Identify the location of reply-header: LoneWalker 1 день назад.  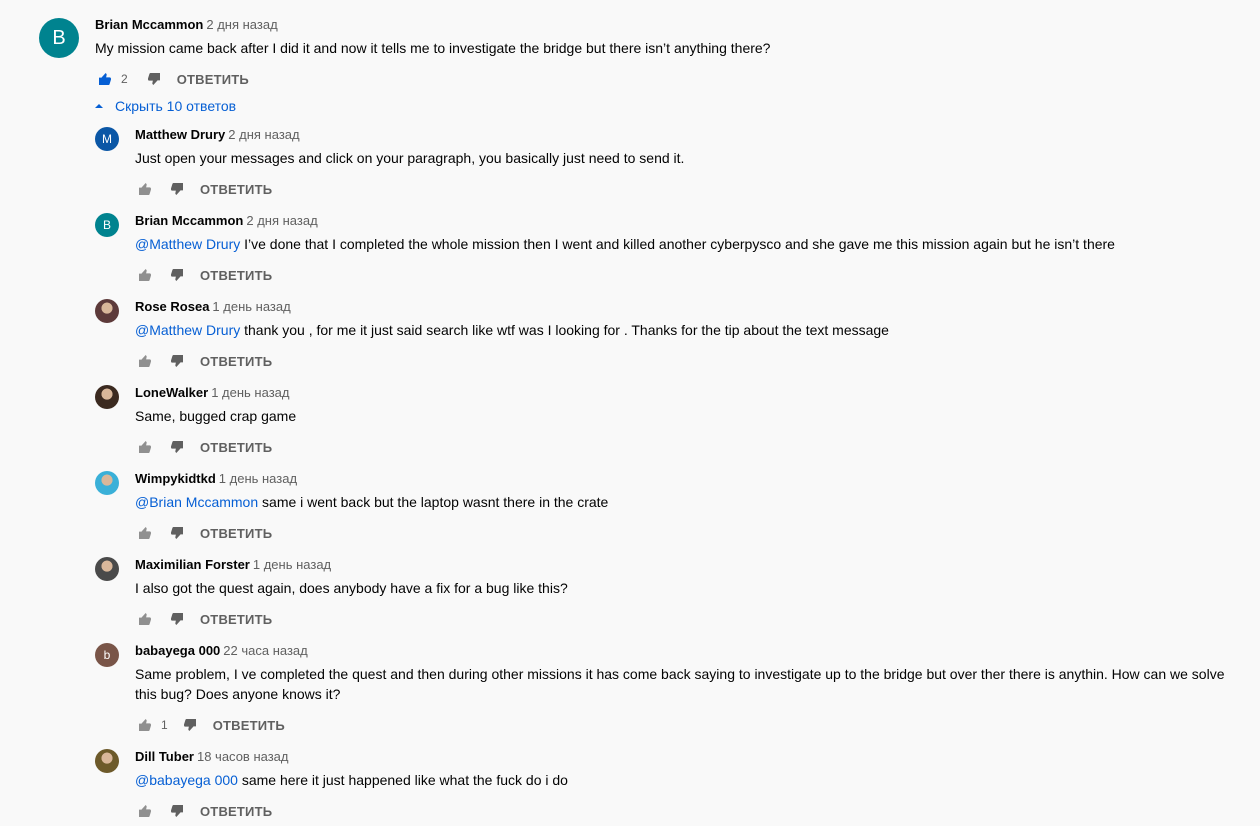
(212, 393).